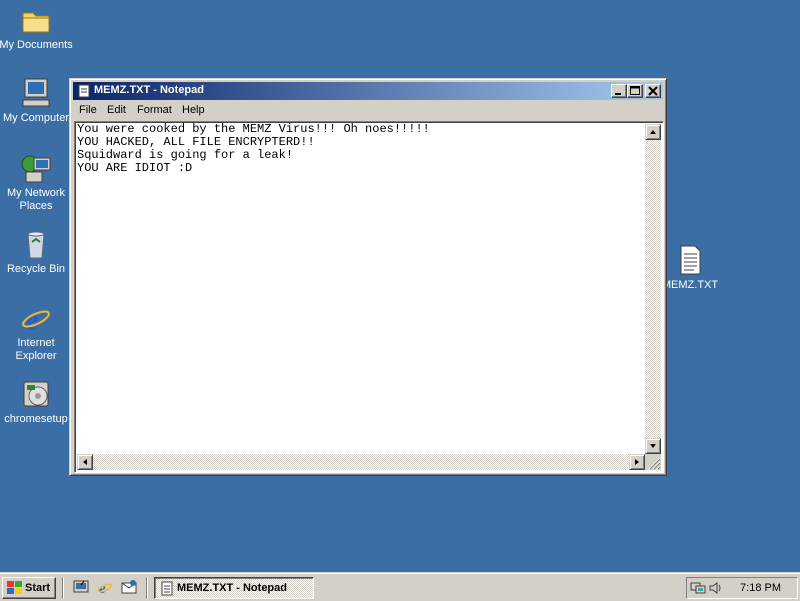  I want to click on desktop-icon-my-network-places: My Network Places, so click(37, 182).